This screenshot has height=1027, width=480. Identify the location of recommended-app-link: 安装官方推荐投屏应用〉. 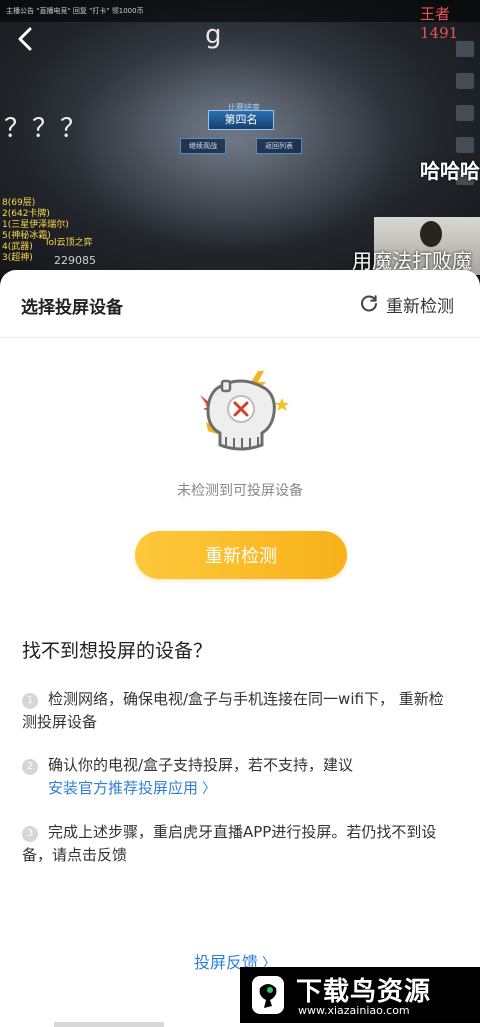
(119, 788).